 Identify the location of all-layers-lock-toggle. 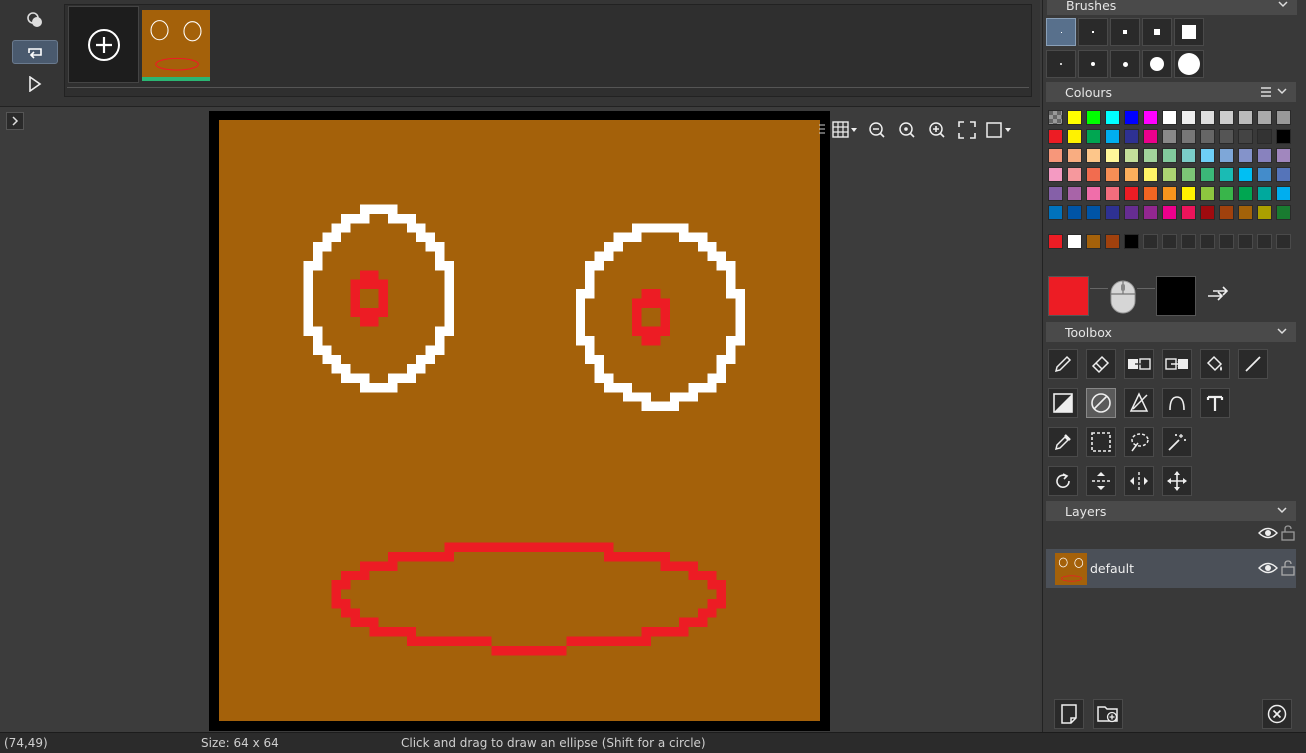
(1288, 534).